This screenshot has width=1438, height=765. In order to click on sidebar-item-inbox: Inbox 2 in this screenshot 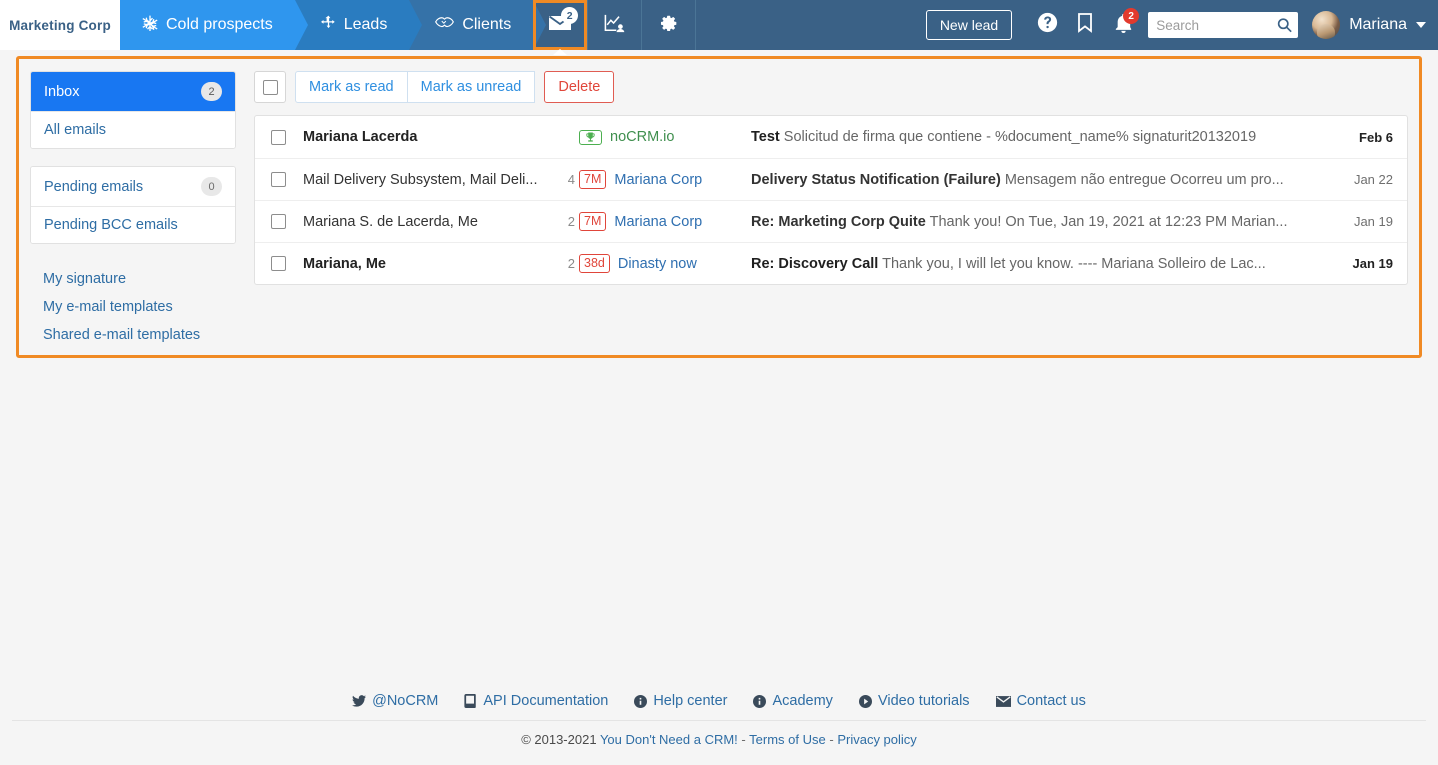, I will do `click(133, 91)`.